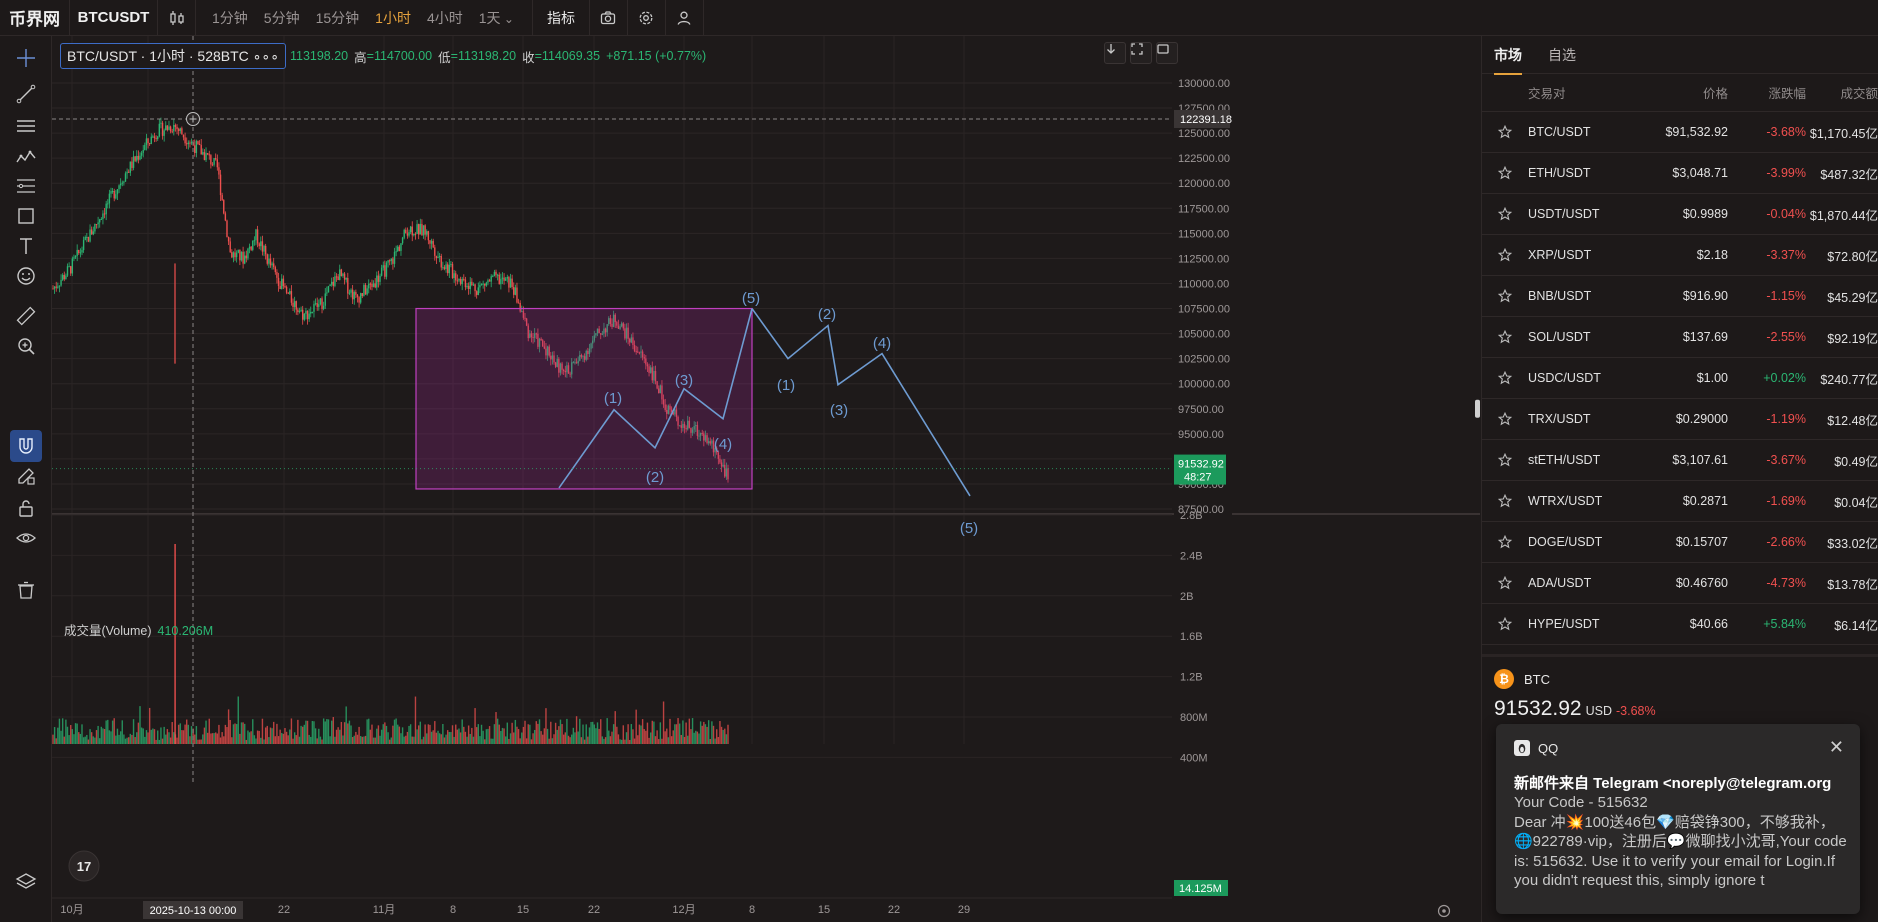  What do you see at coordinates (496, 18) in the screenshot?
I see `interval-1d-dropdown: 1天` at bounding box center [496, 18].